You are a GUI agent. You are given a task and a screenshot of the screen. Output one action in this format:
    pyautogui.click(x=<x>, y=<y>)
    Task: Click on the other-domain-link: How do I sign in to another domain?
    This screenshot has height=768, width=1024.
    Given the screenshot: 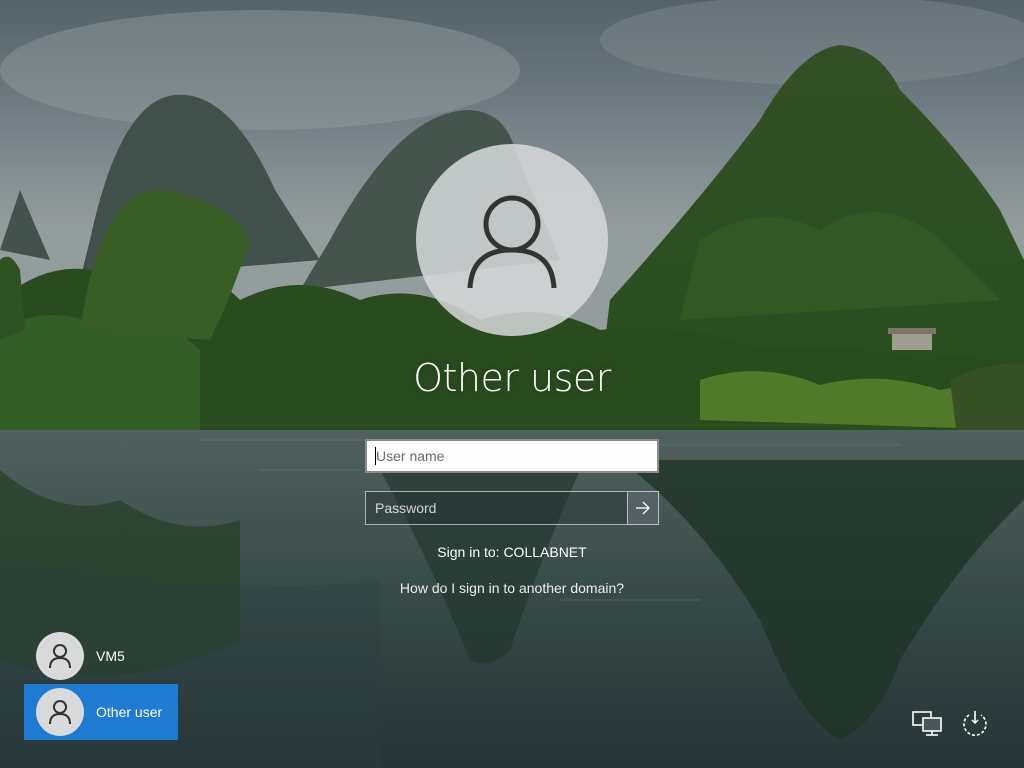 What is the action you would take?
    pyautogui.click(x=512, y=588)
    